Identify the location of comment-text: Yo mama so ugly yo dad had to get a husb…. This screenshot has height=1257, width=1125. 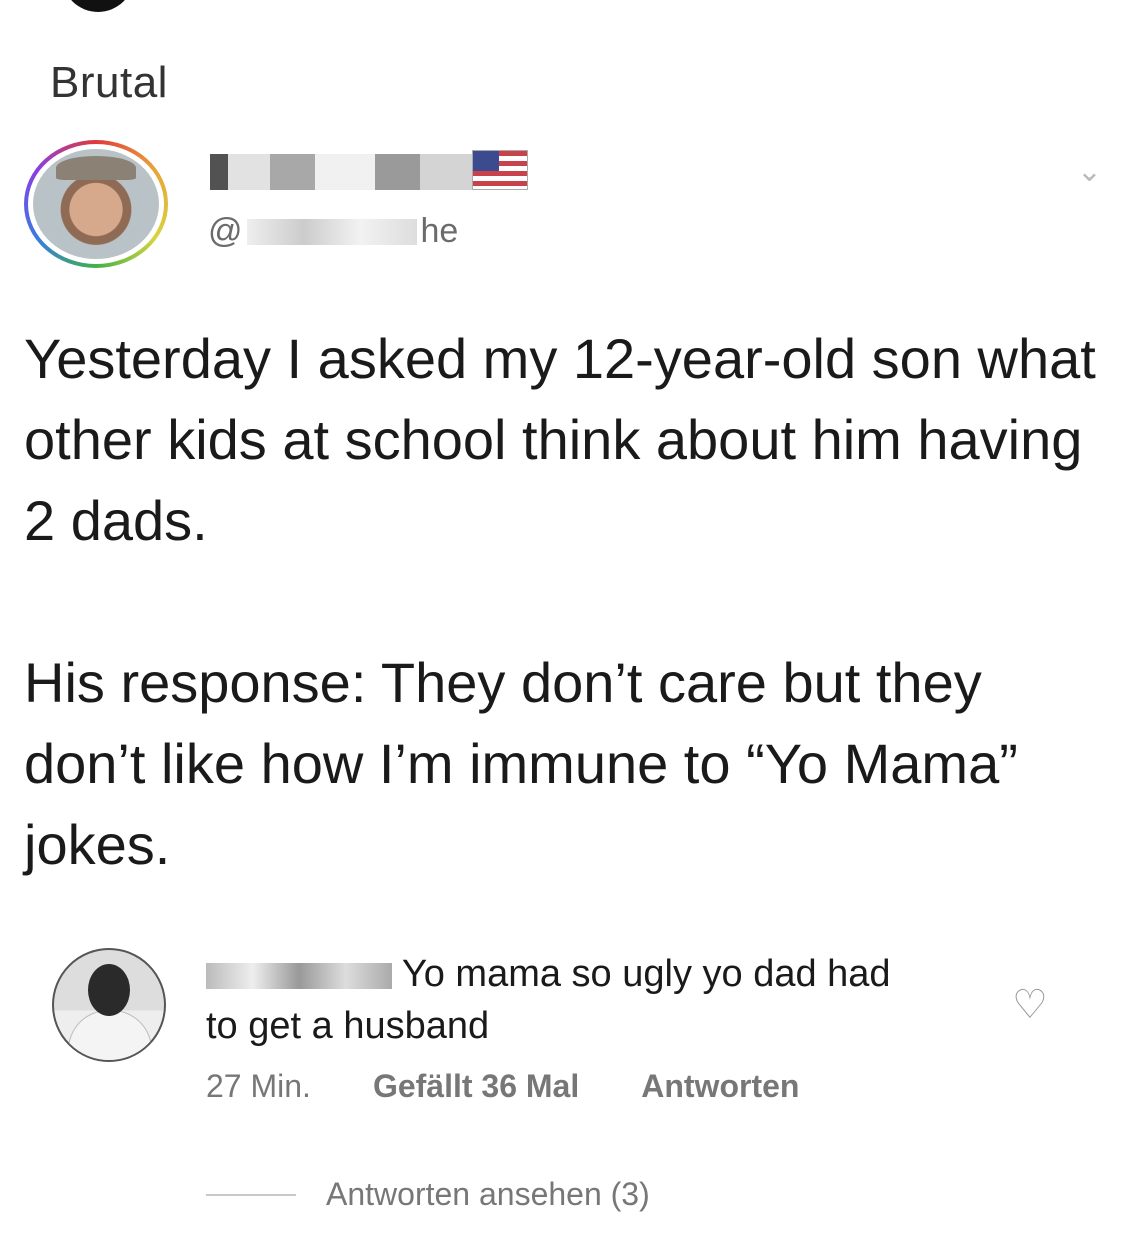
(586, 1000).